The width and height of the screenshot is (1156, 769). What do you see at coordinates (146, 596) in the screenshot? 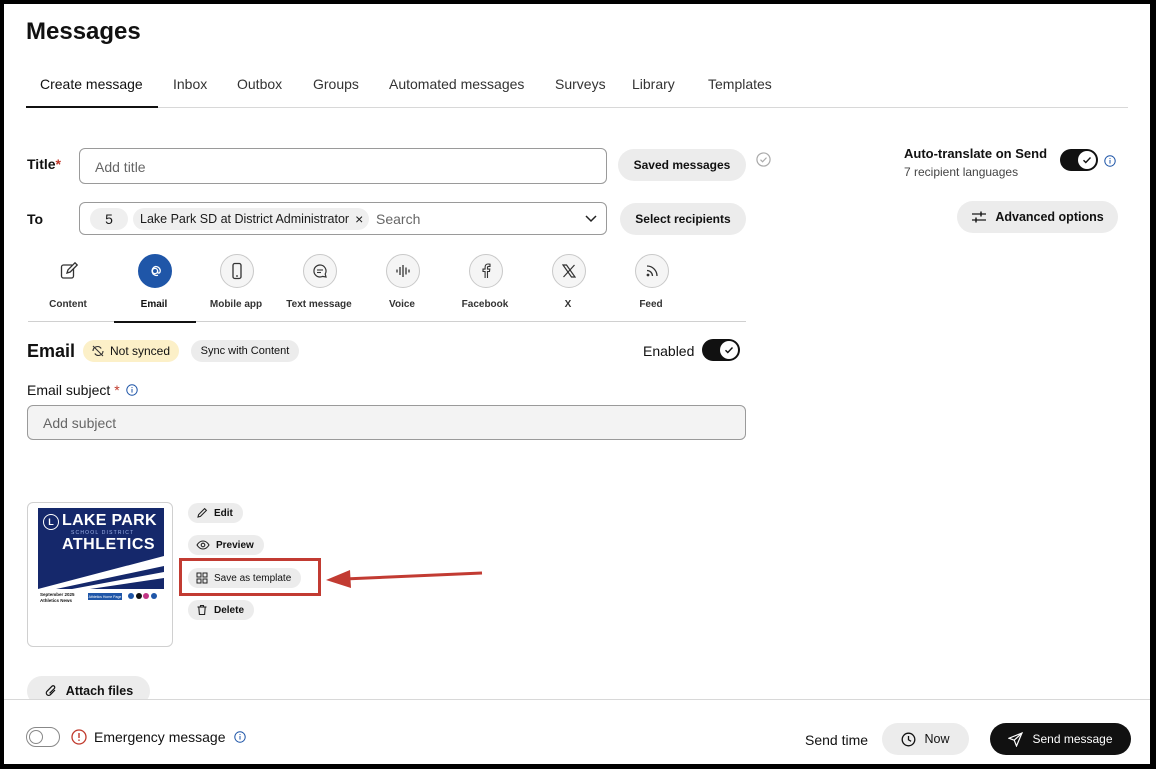
I see `instagram-icon` at bounding box center [146, 596].